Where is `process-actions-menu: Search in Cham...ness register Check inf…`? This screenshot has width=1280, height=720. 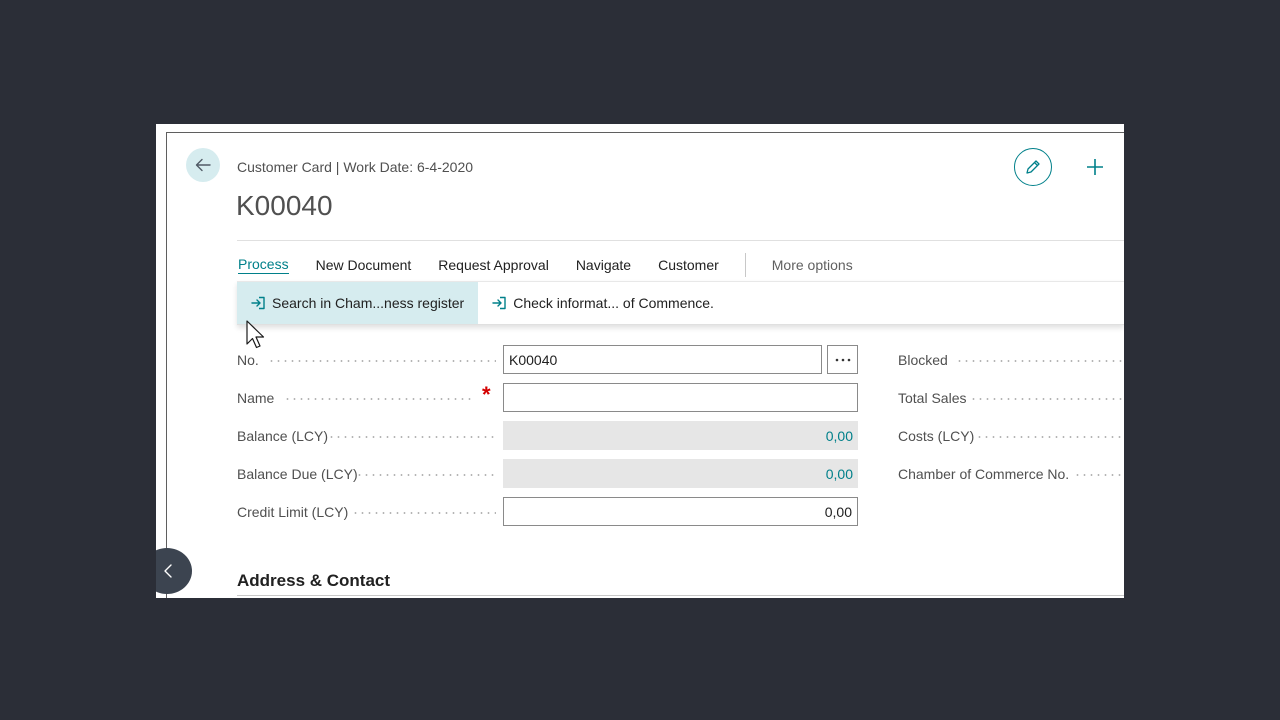
process-actions-menu: Search in Cham...ness register Check inf… is located at coordinates (680, 303).